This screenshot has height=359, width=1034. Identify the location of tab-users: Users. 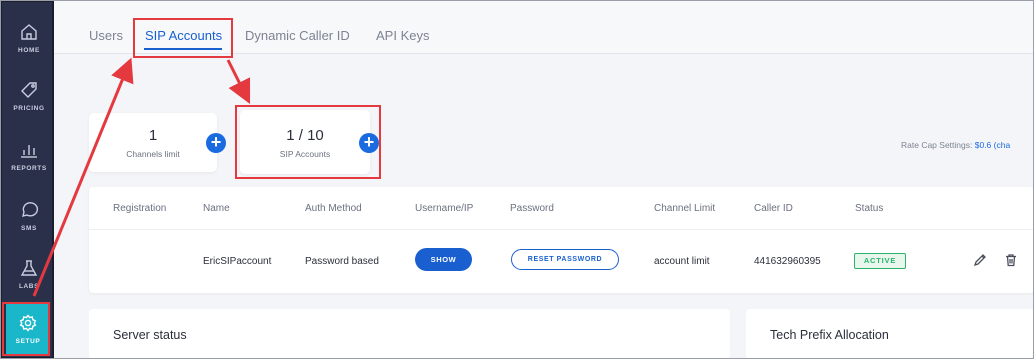
(106, 35).